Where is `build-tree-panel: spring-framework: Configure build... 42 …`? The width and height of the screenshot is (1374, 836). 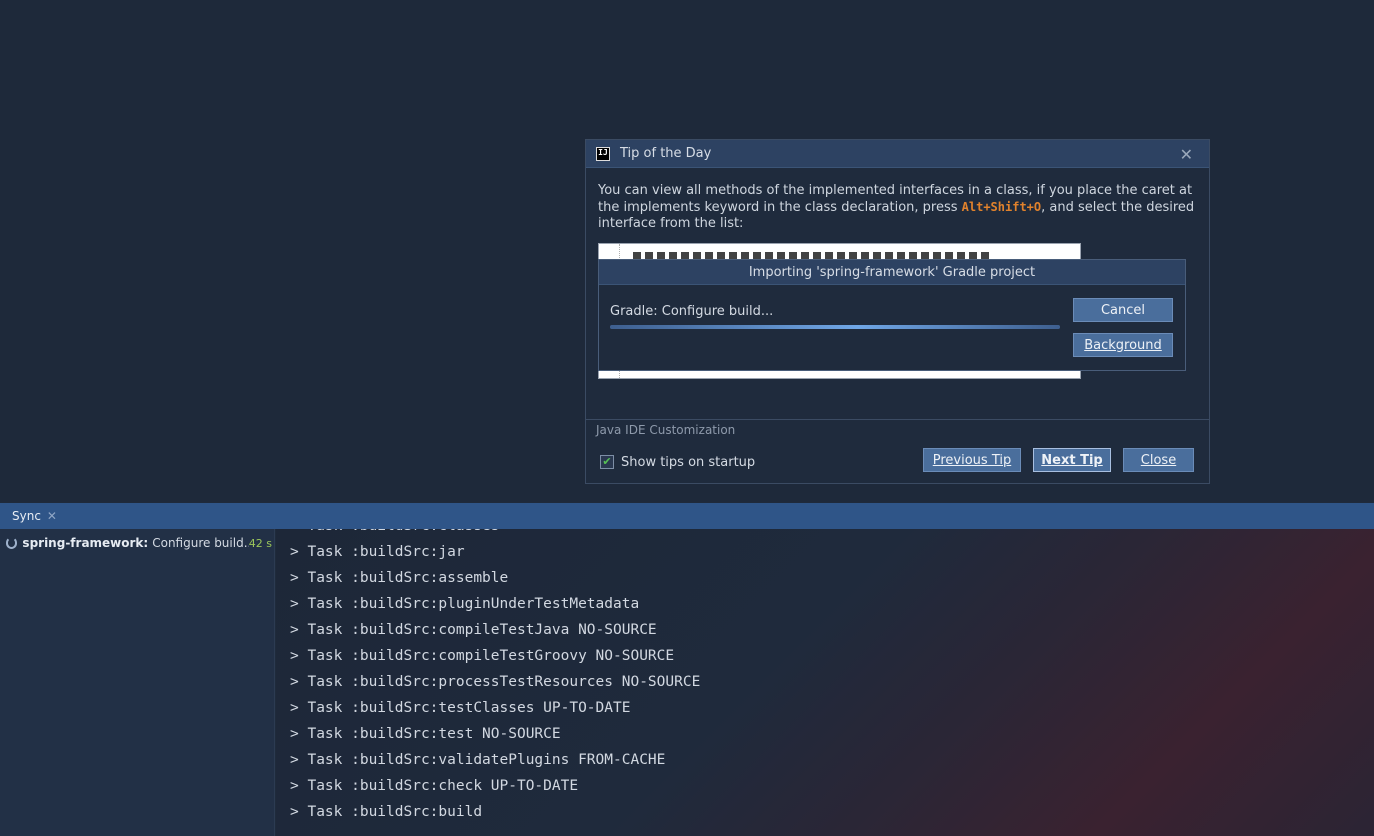
build-tree-panel: spring-framework: Configure build... 42 … is located at coordinates (137, 682).